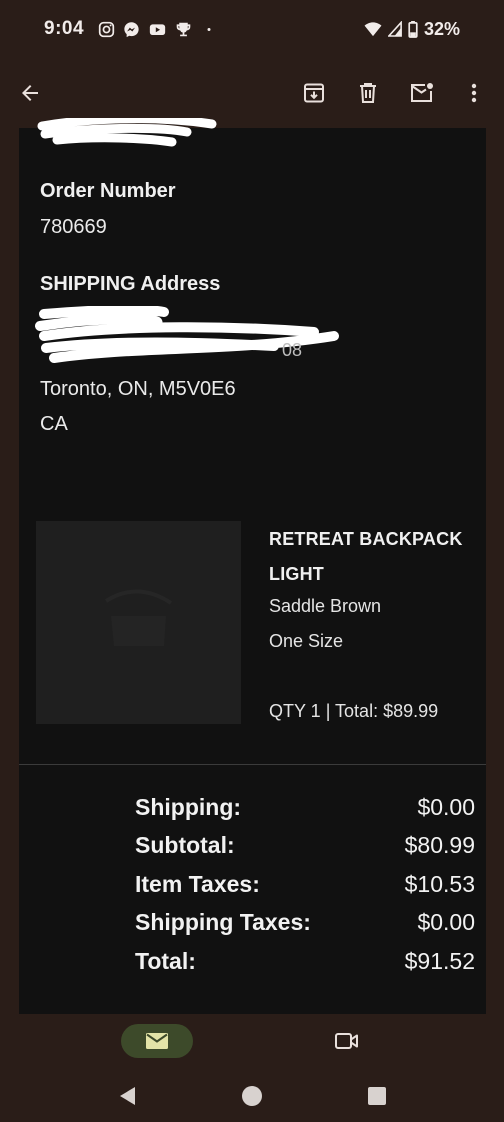 The image size is (504, 1122). Describe the element at coordinates (106, 29) in the screenshot. I see `instagram-icon` at that location.